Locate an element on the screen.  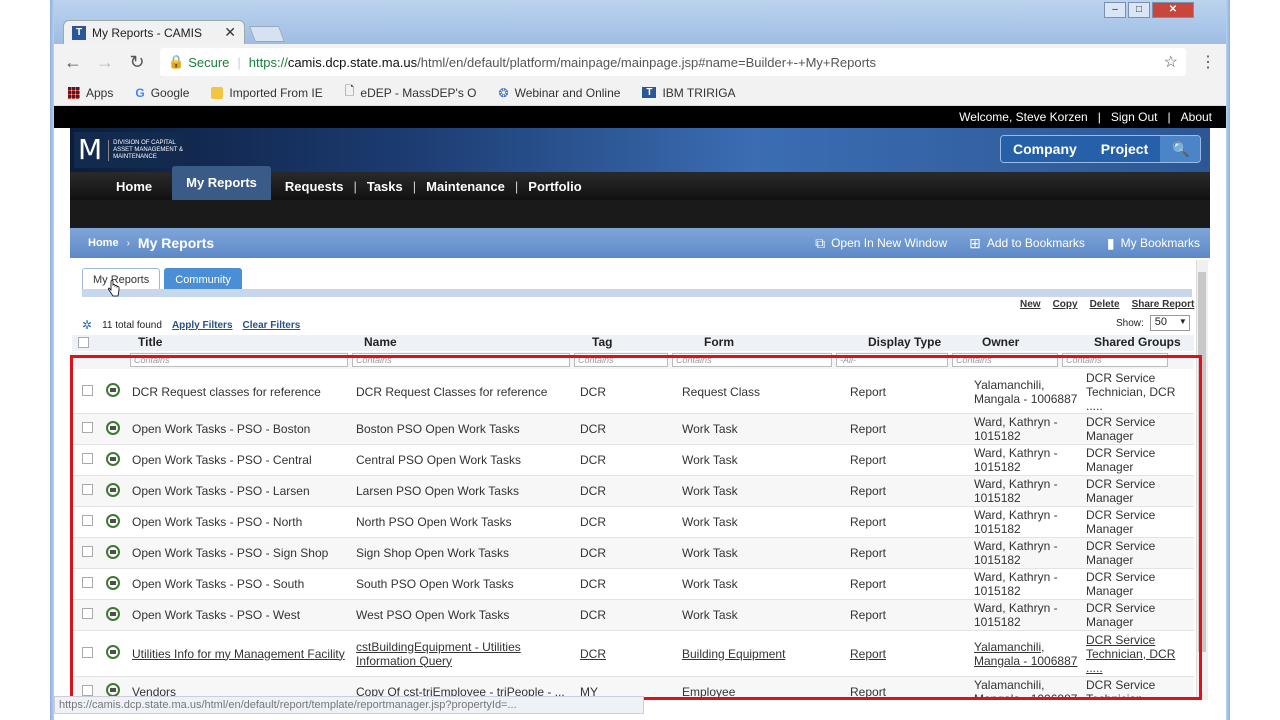
bookmark-apps: Apps is located at coordinates (90, 93).